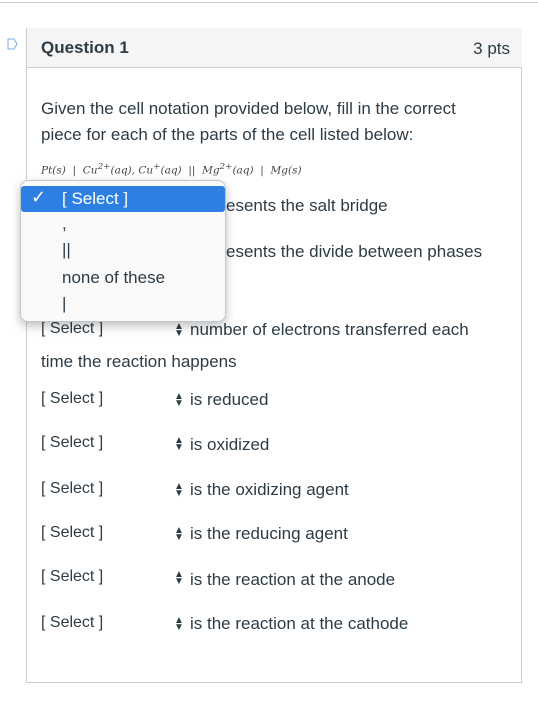  What do you see at coordinates (269, 2) in the screenshot?
I see `top-divider` at bounding box center [269, 2].